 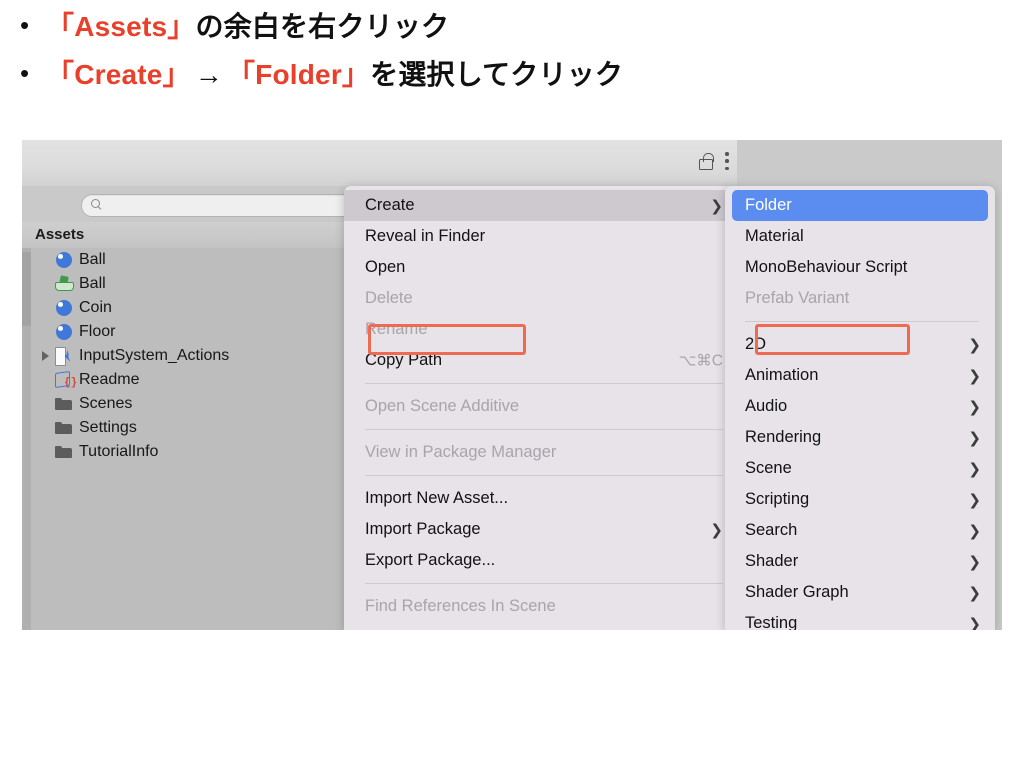 I want to click on lock-body, so click(x=706, y=164).